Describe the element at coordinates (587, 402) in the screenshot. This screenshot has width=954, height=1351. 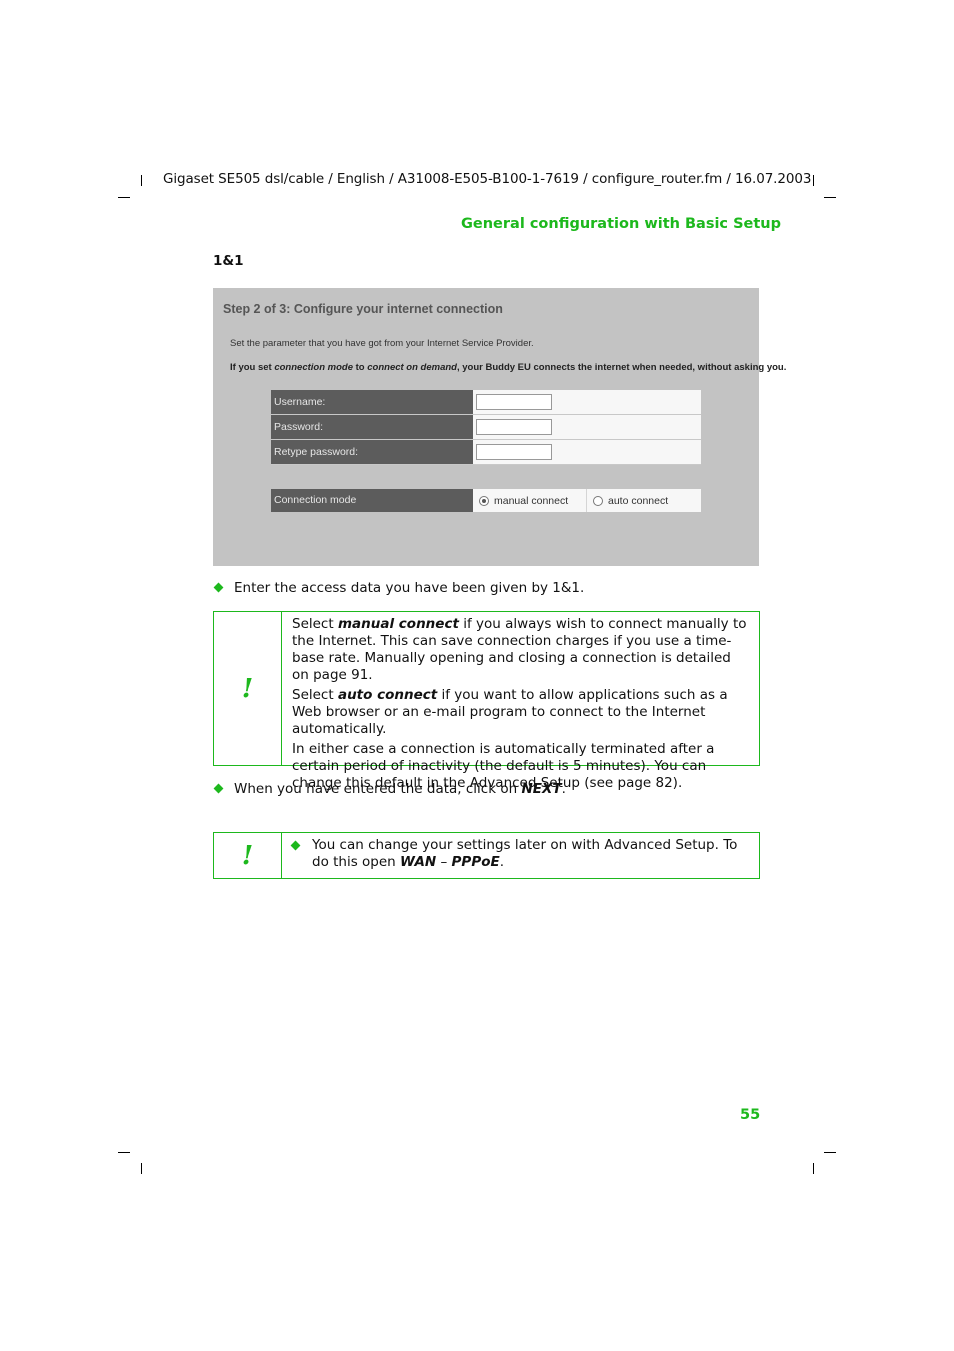
I see `username-cell` at that location.